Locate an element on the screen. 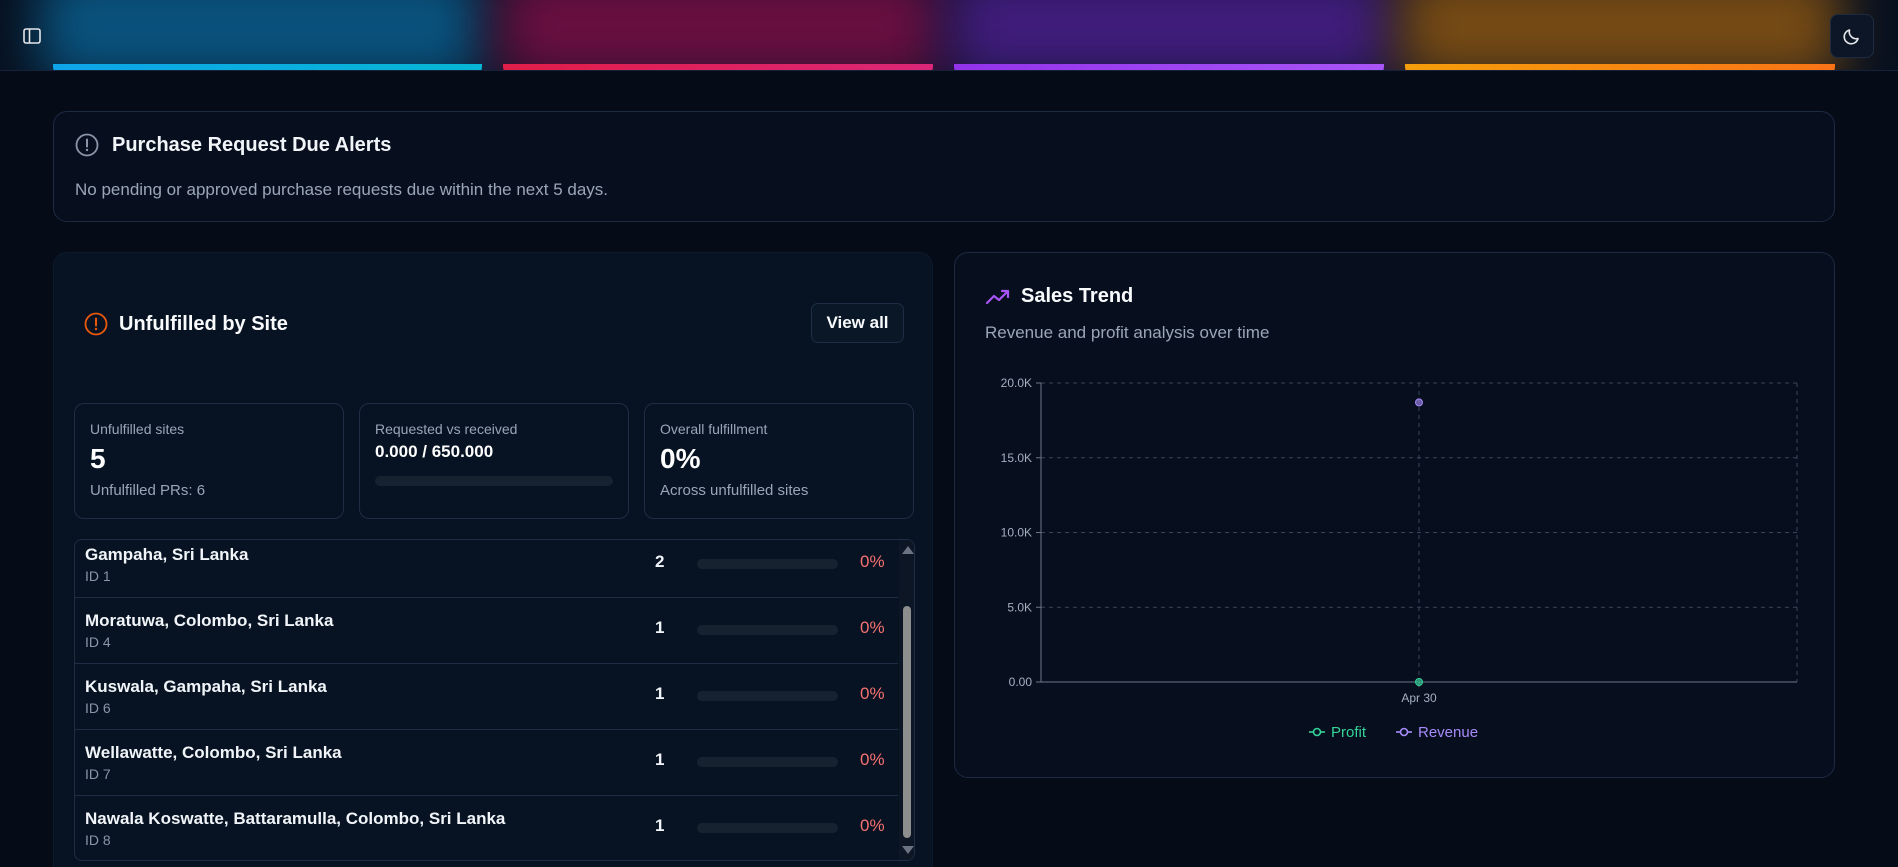 The image size is (1898, 867). stat-unfulfilled-sites: Unfulfilled sites 5 Unfulfilled PRs: 6 is located at coordinates (209, 461).